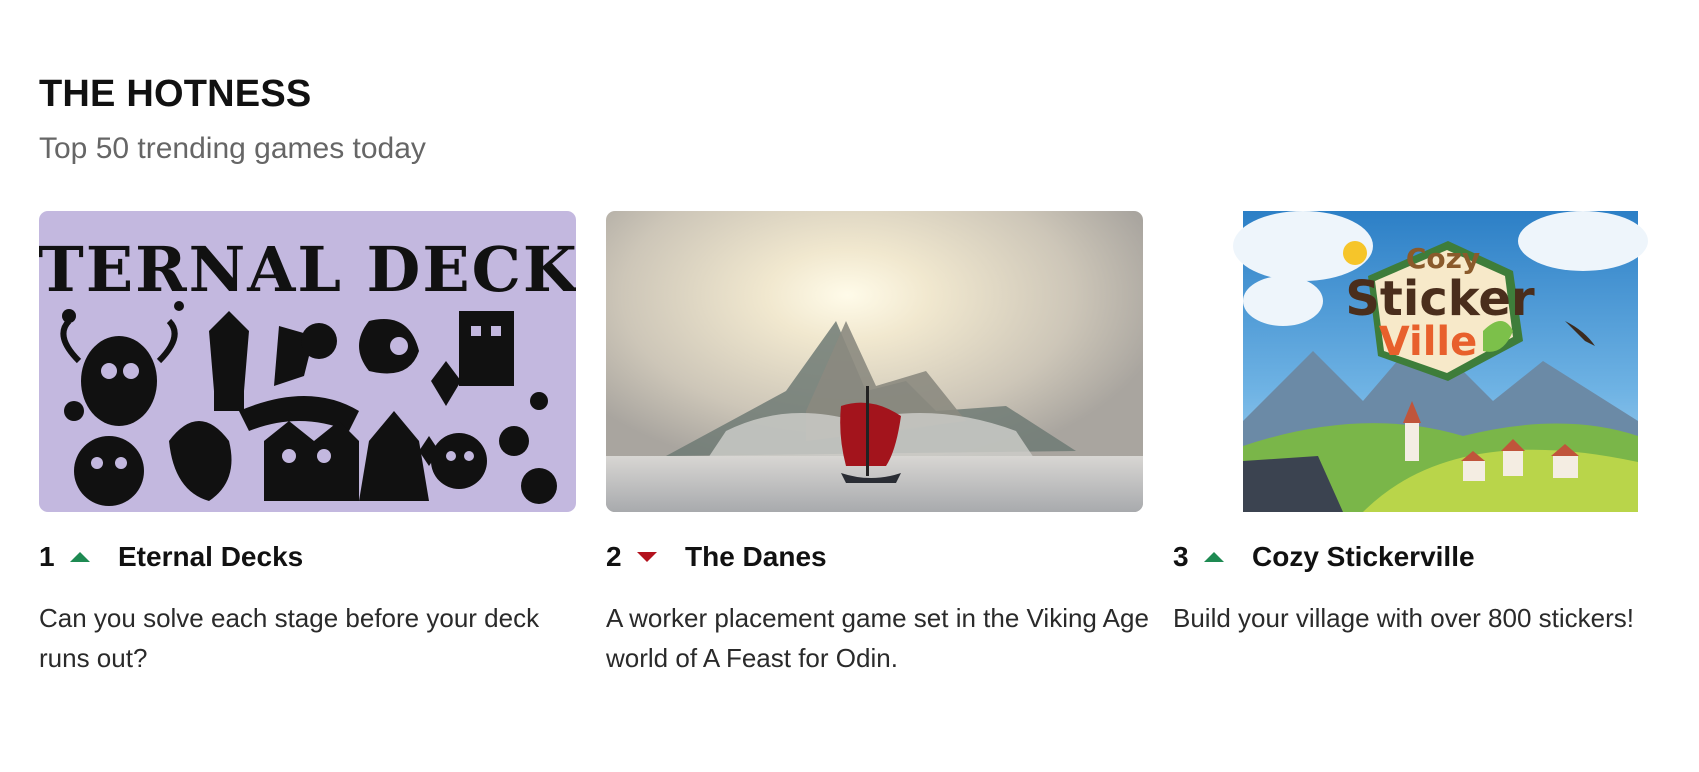 The image size is (1699, 772). Describe the element at coordinates (647, 557) in the screenshot. I see `triangle-down-icon` at that location.